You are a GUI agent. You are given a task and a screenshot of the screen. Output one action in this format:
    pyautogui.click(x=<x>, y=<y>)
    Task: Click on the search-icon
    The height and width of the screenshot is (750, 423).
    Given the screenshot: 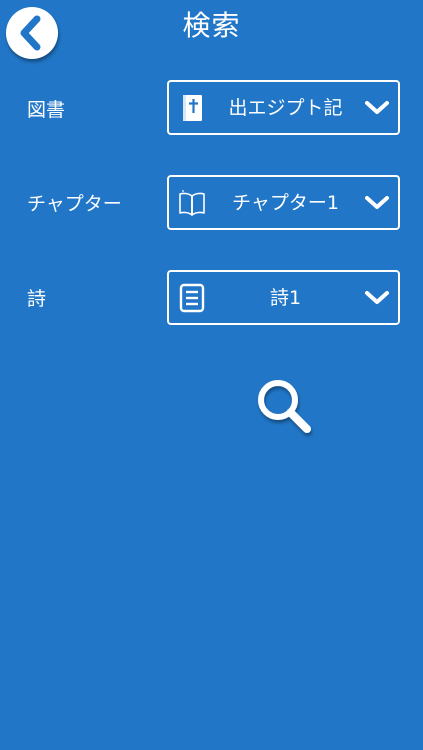 What is the action you would take?
    pyautogui.click(x=285, y=408)
    